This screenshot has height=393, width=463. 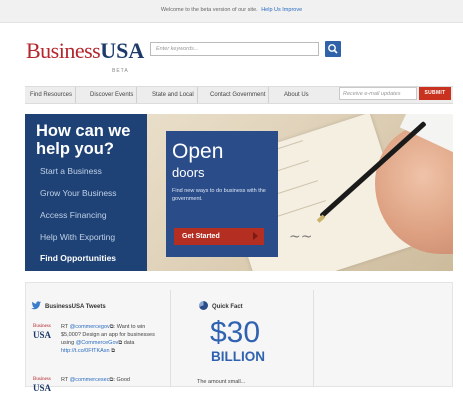 What do you see at coordinates (188, 172) in the screenshot?
I see `feature-subtitle: doors` at bounding box center [188, 172].